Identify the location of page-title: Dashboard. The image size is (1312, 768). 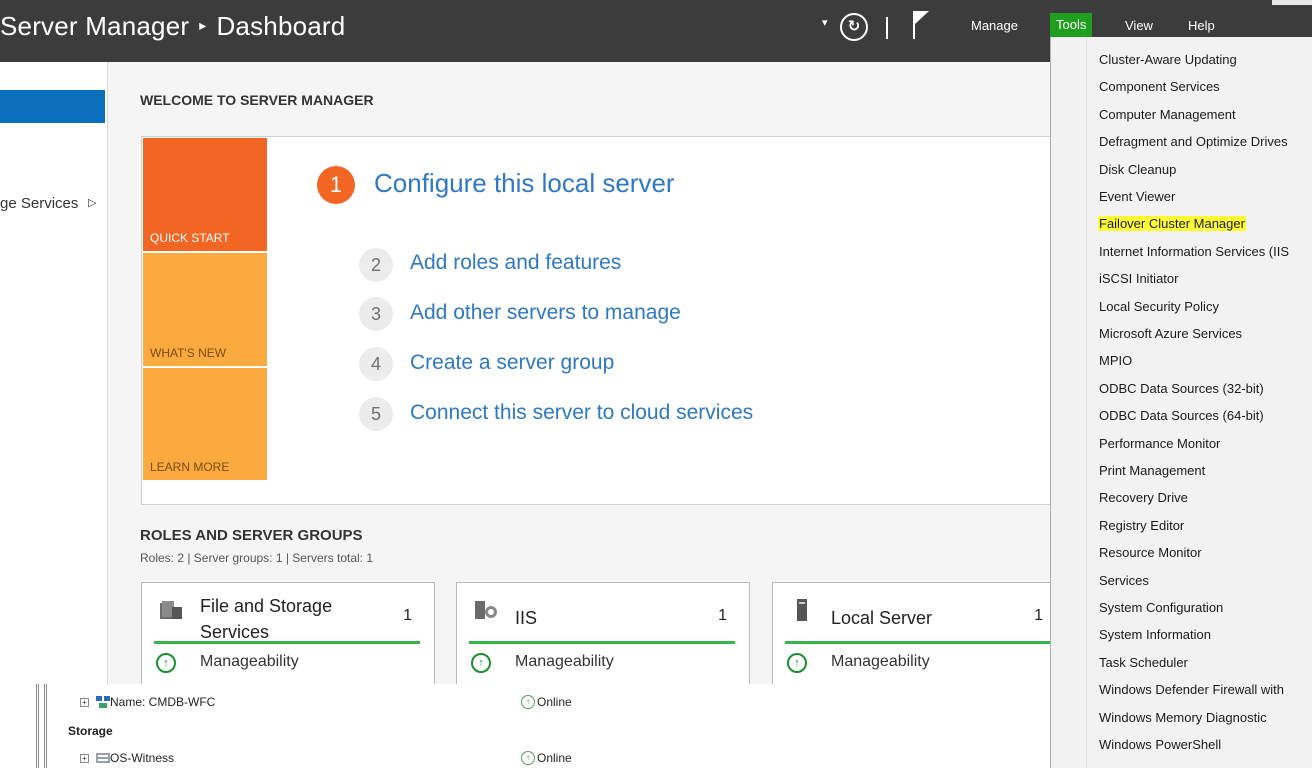
(281, 26).